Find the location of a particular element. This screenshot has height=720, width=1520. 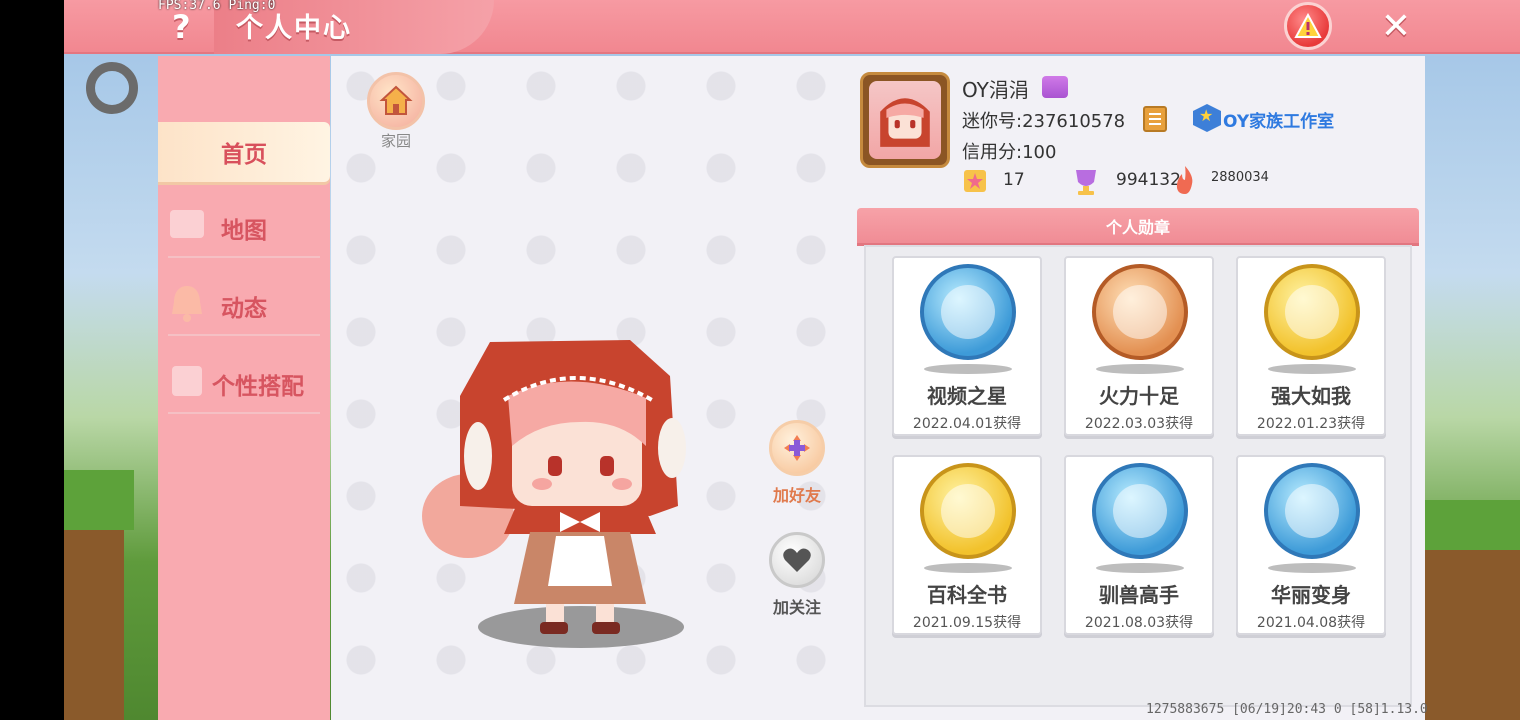

medal-name: 华丽变身 is located at coordinates (1311, 595).